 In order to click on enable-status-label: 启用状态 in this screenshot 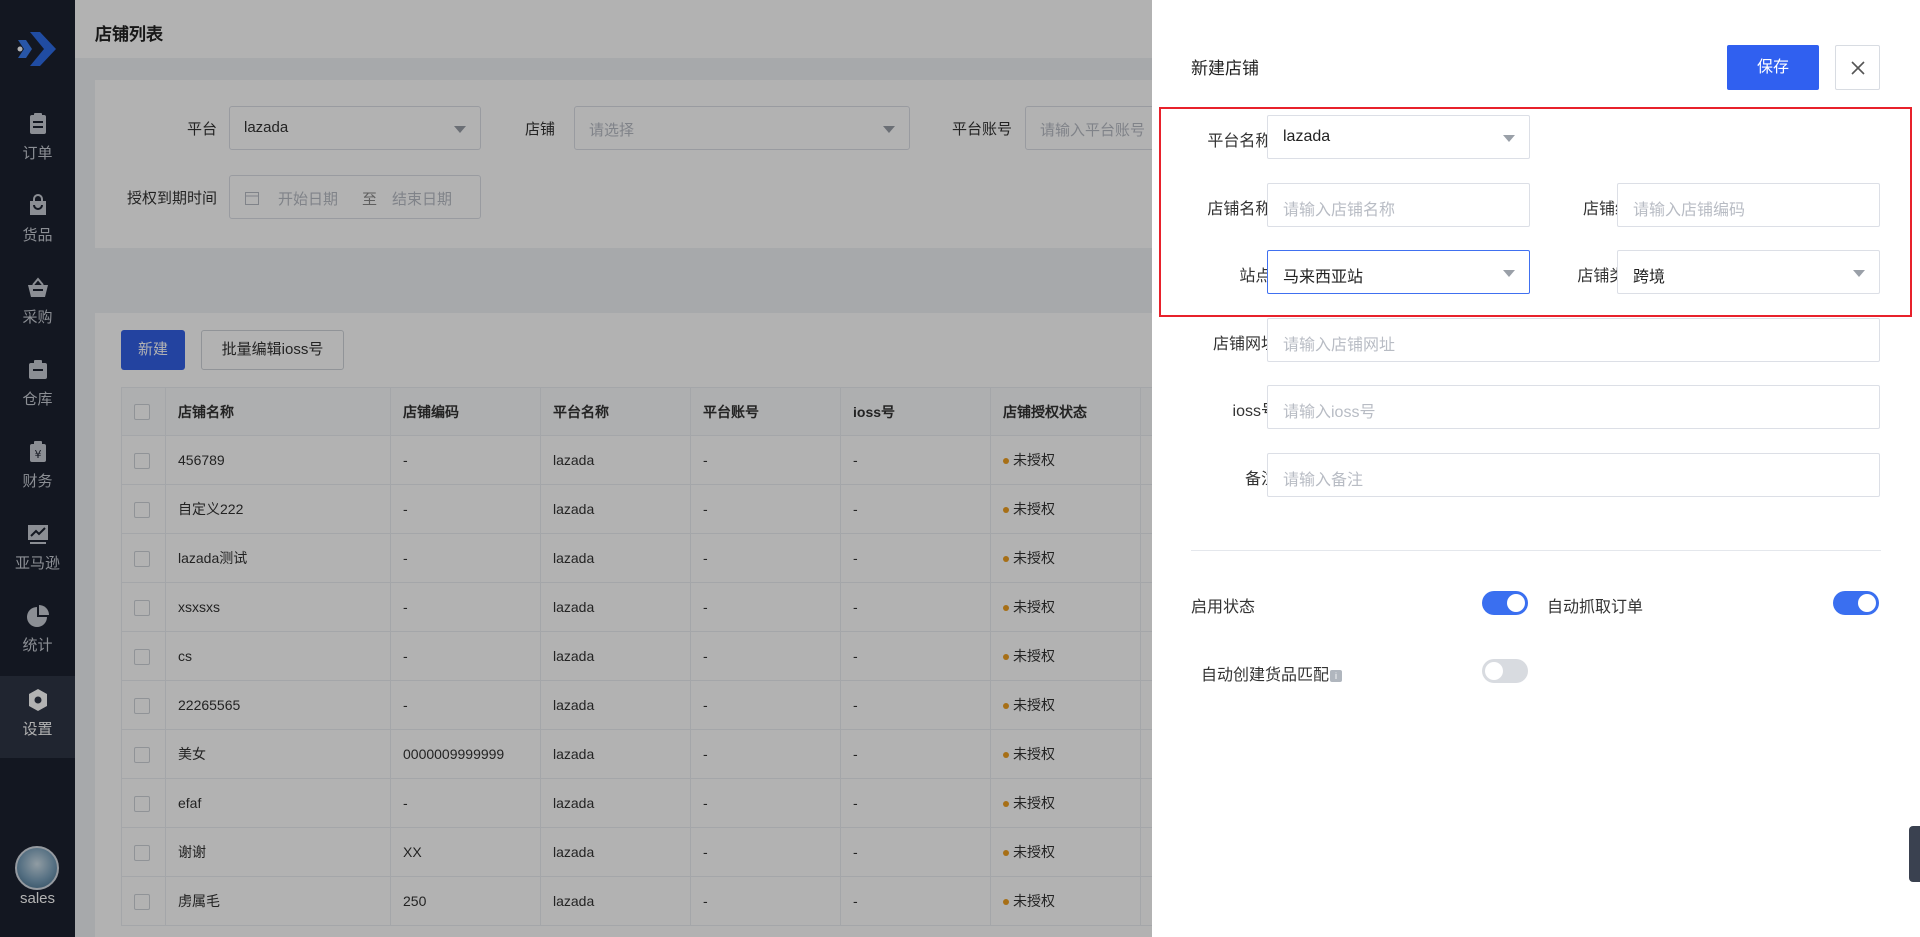, I will do `click(1223, 607)`.